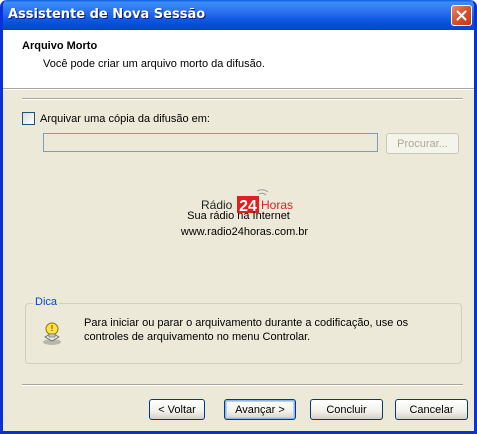 Image resolution: width=477 pixels, height=434 pixels. I want to click on close-icon, so click(461, 15).